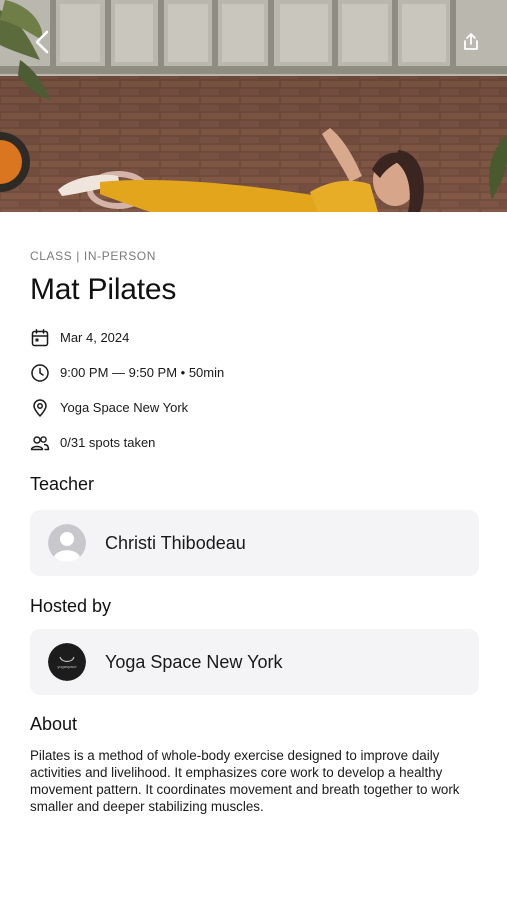 The image size is (507, 900). I want to click on hosted-by-section-title: Hosted by, so click(71, 606).